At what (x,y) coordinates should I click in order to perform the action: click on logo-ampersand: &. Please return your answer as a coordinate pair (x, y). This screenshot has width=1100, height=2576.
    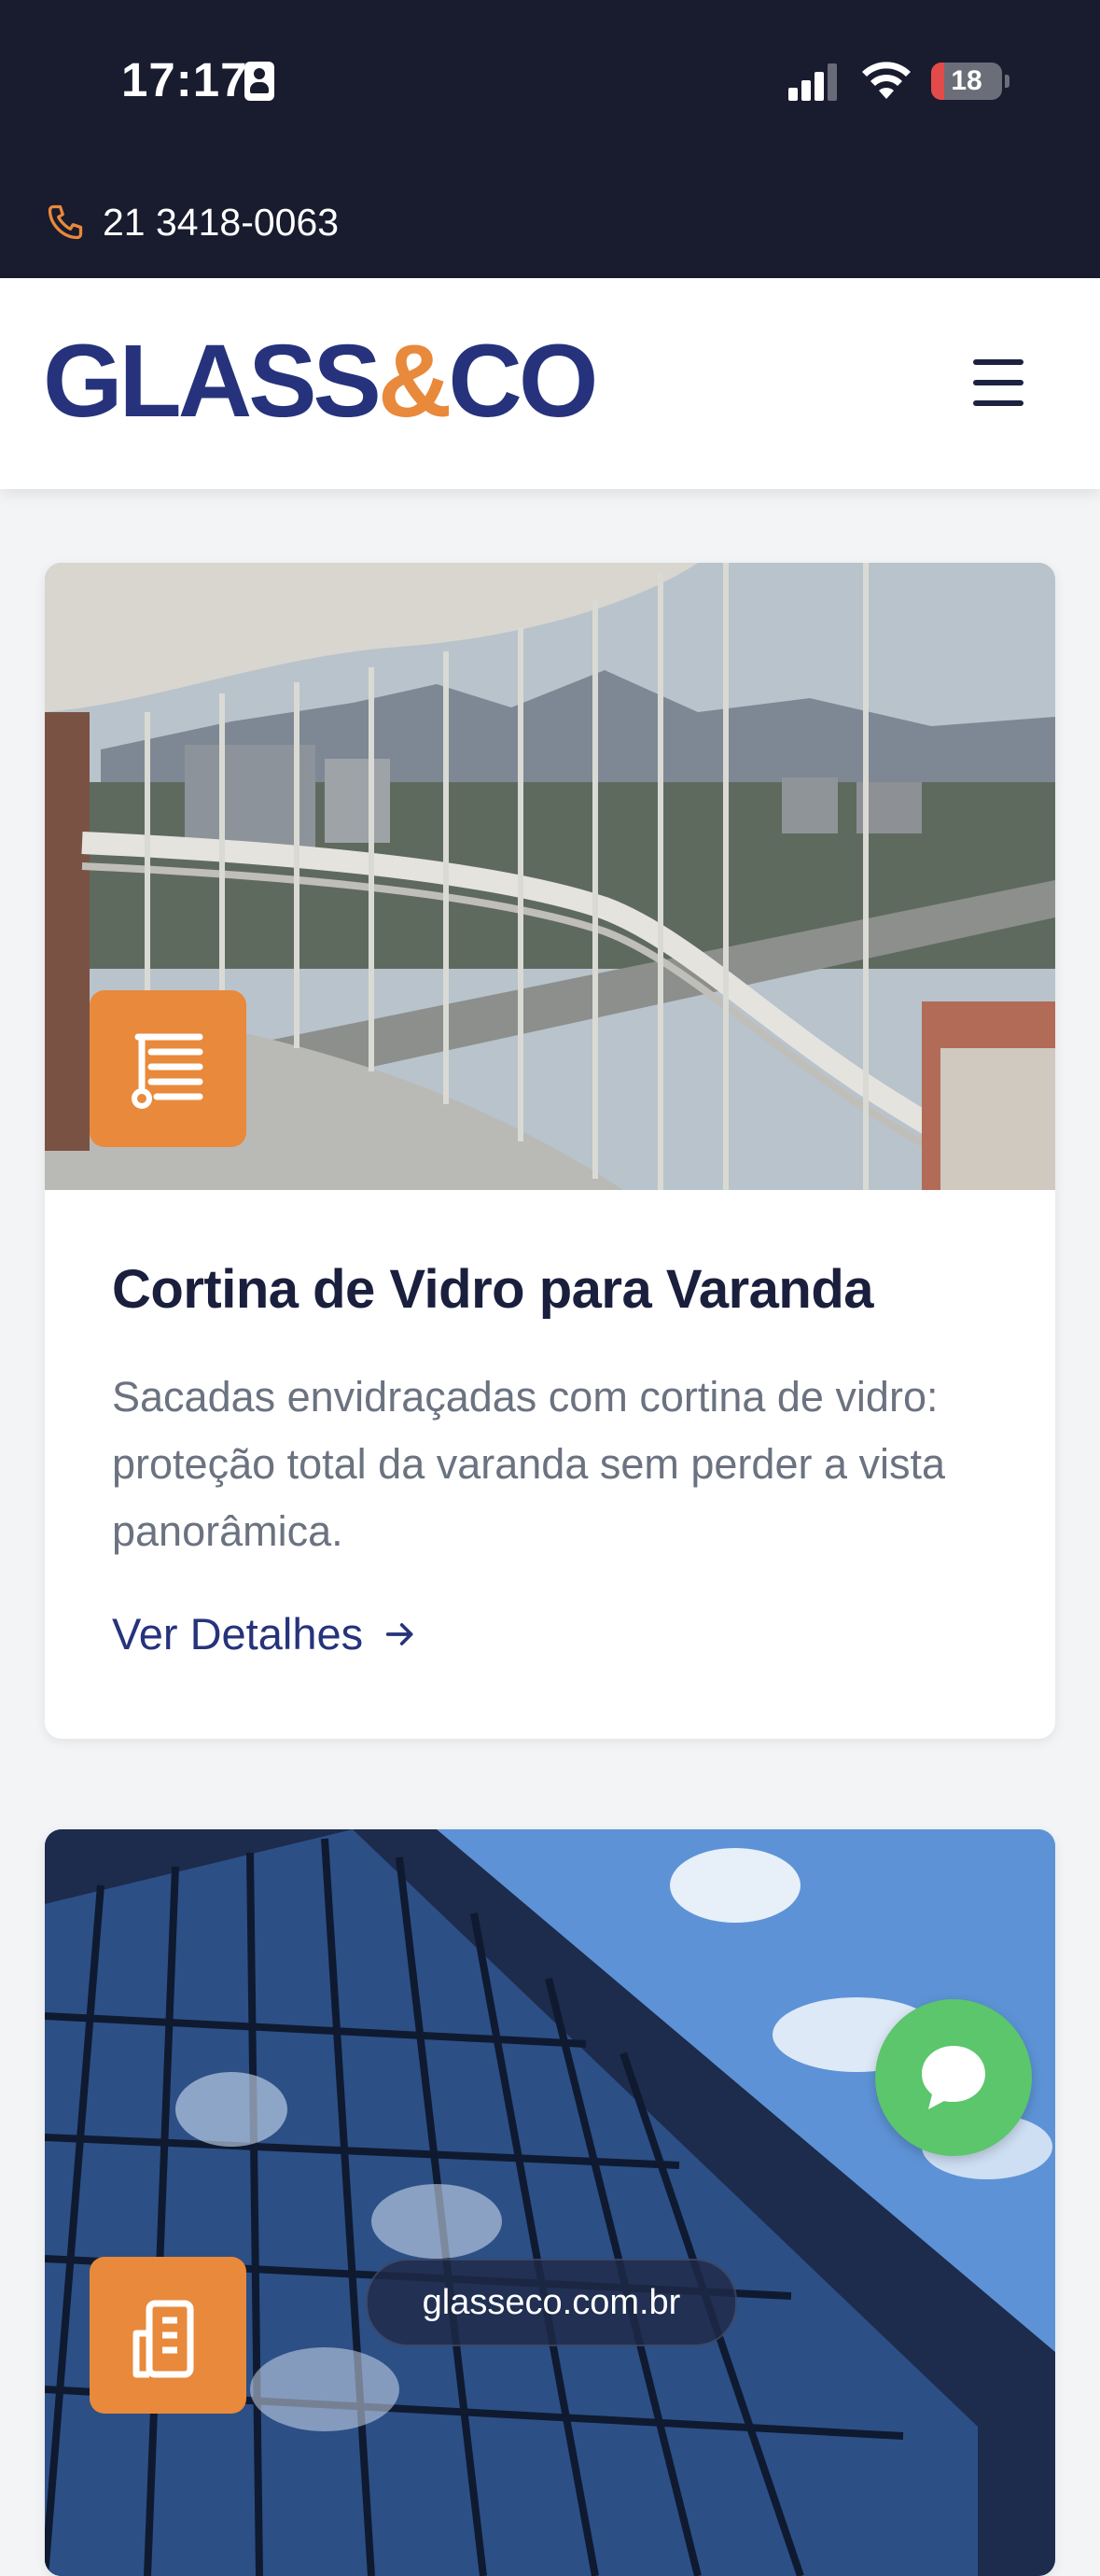
    Looking at the image, I should click on (414, 381).